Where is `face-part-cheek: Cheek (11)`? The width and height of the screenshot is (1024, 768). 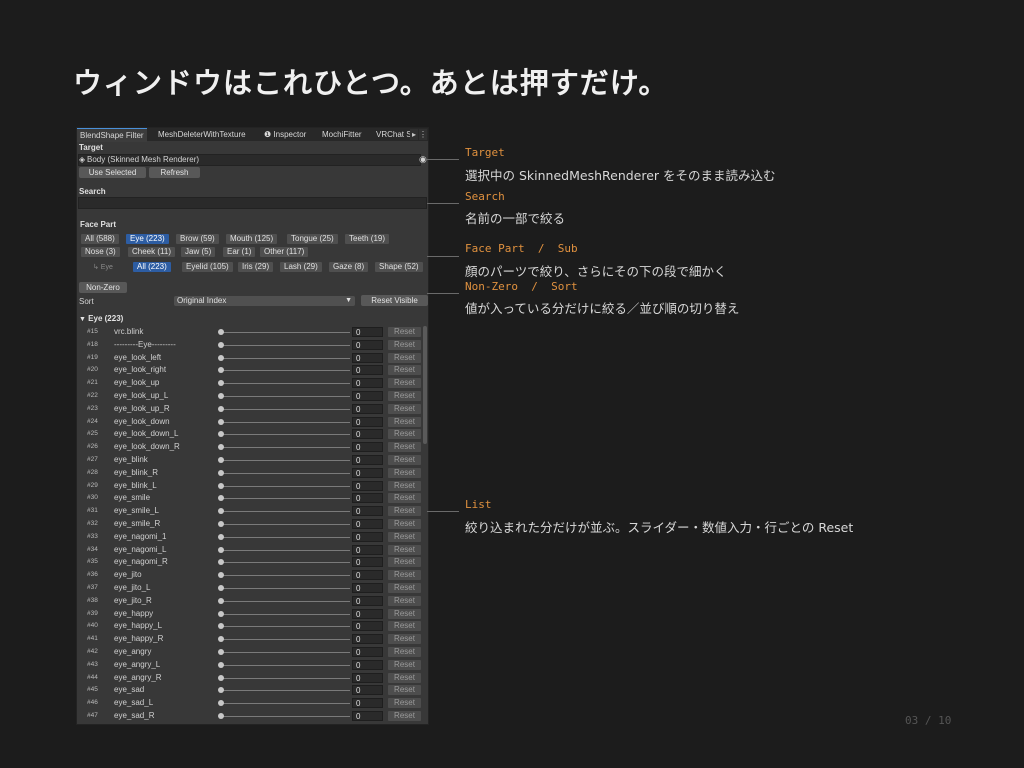
face-part-cheek: Cheek (11) is located at coordinates (151, 252).